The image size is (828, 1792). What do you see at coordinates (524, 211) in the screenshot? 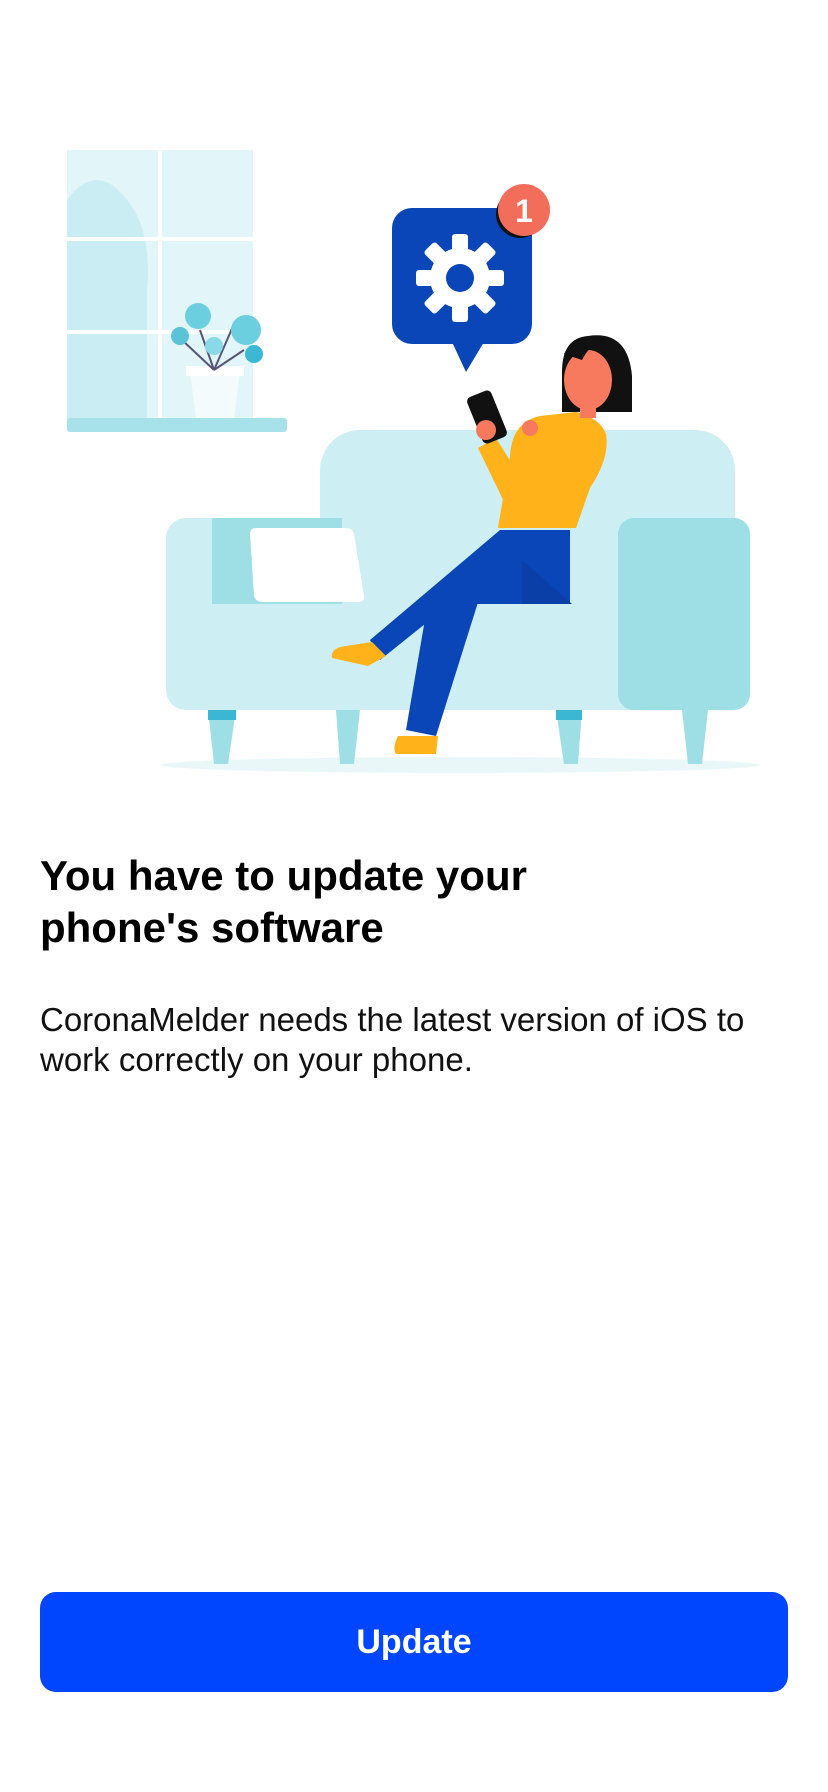
I see `notification-count: 1` at bounding box center [524, 211].